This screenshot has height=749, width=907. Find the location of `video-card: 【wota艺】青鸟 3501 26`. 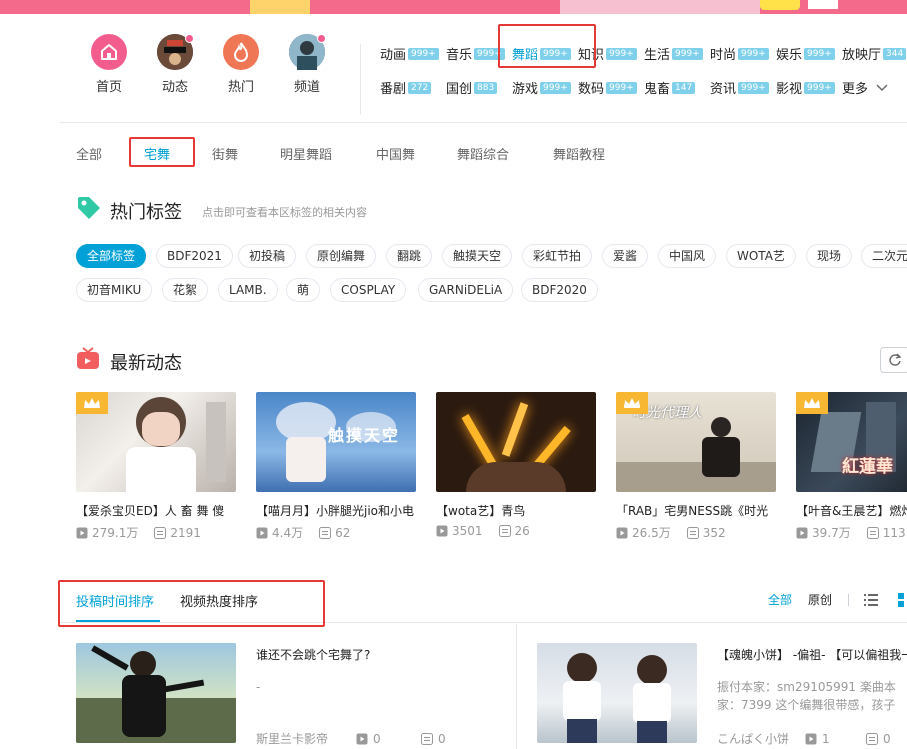

video-card: 【wota艺】青鸟 3501 26 is located at coordinates (516, 465).